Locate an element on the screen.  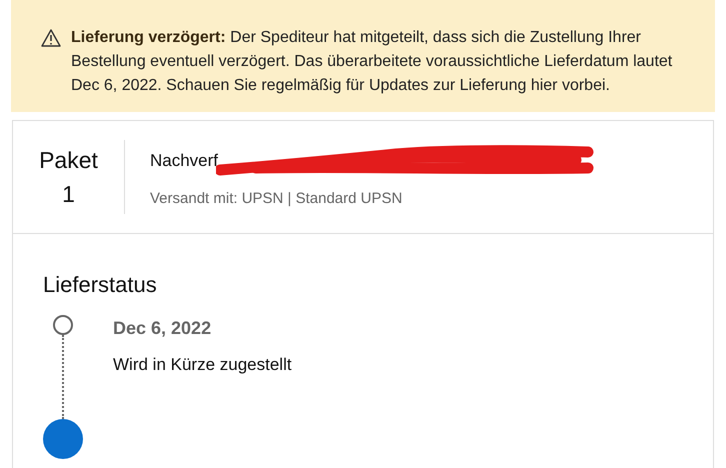
event-text: Wird in Kürze zugestellt is located at coordinates (202, 365).